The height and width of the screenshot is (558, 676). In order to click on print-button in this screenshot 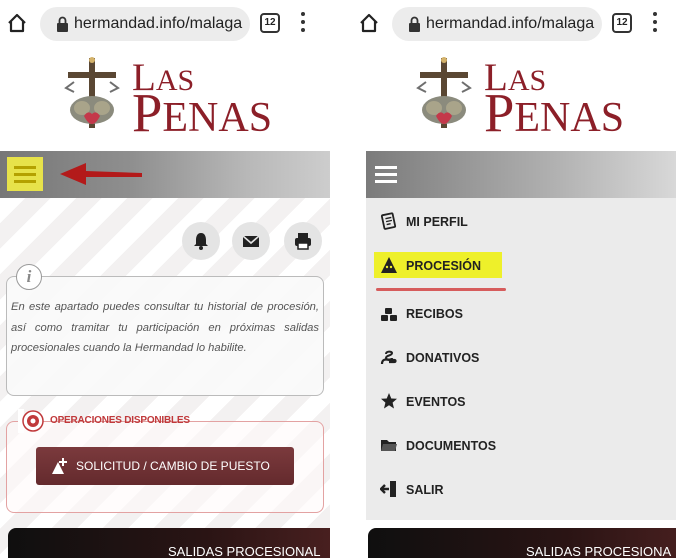, I will do `click(303, 241)`.